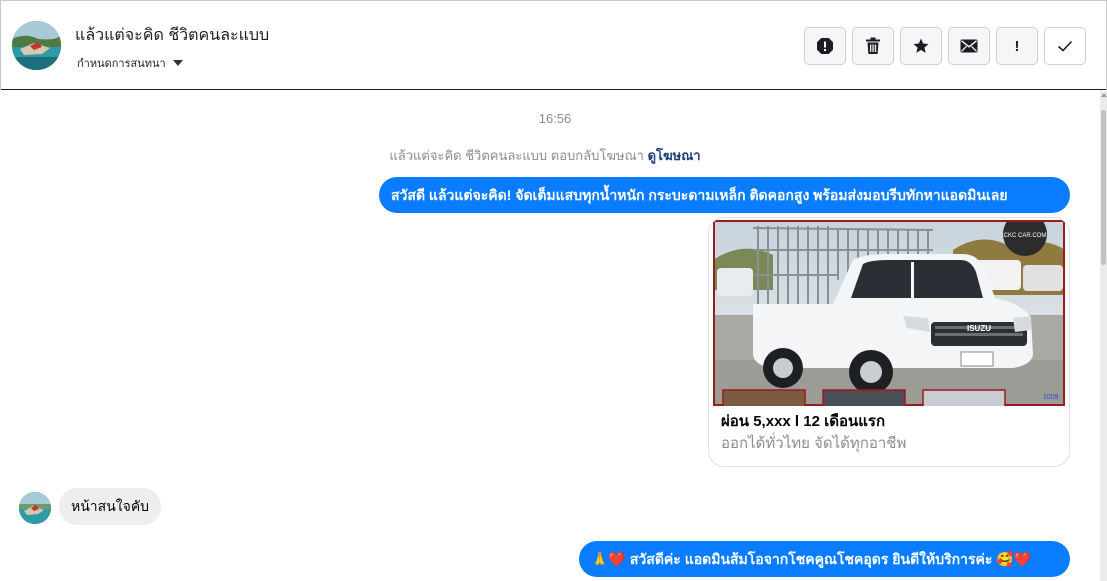 The image size is (1107, 581). I want to click on emoji-smile-heart: 🥰❤️, so click(1014, 559).